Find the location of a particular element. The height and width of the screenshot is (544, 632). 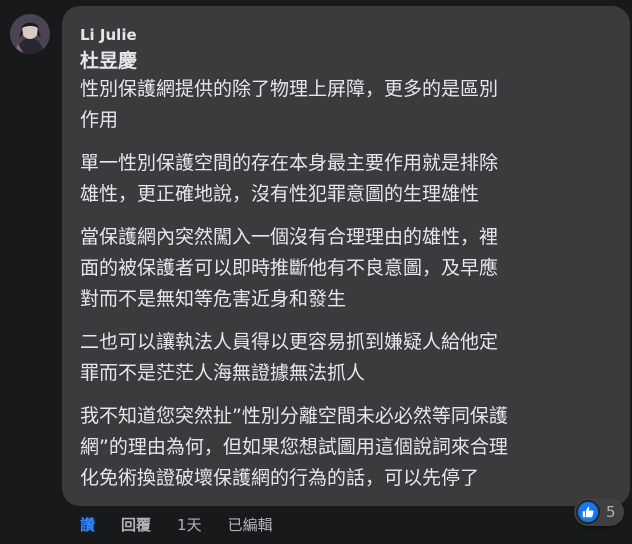

author-name: Li Julie is located at coordinates (347, 35).